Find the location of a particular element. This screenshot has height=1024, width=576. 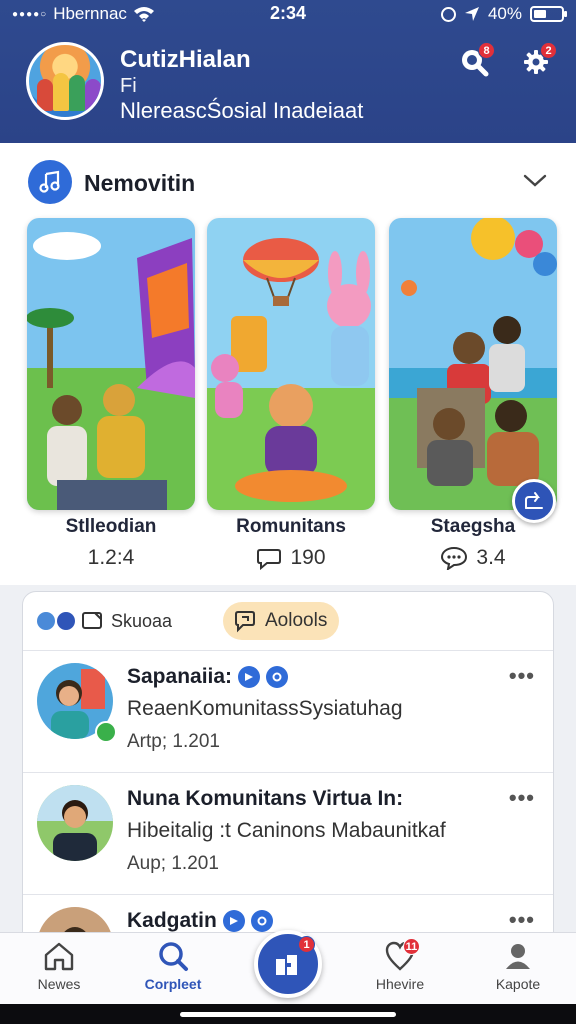

post-author-name-1: Sapanaiia: is located at coordinates (180, 676).